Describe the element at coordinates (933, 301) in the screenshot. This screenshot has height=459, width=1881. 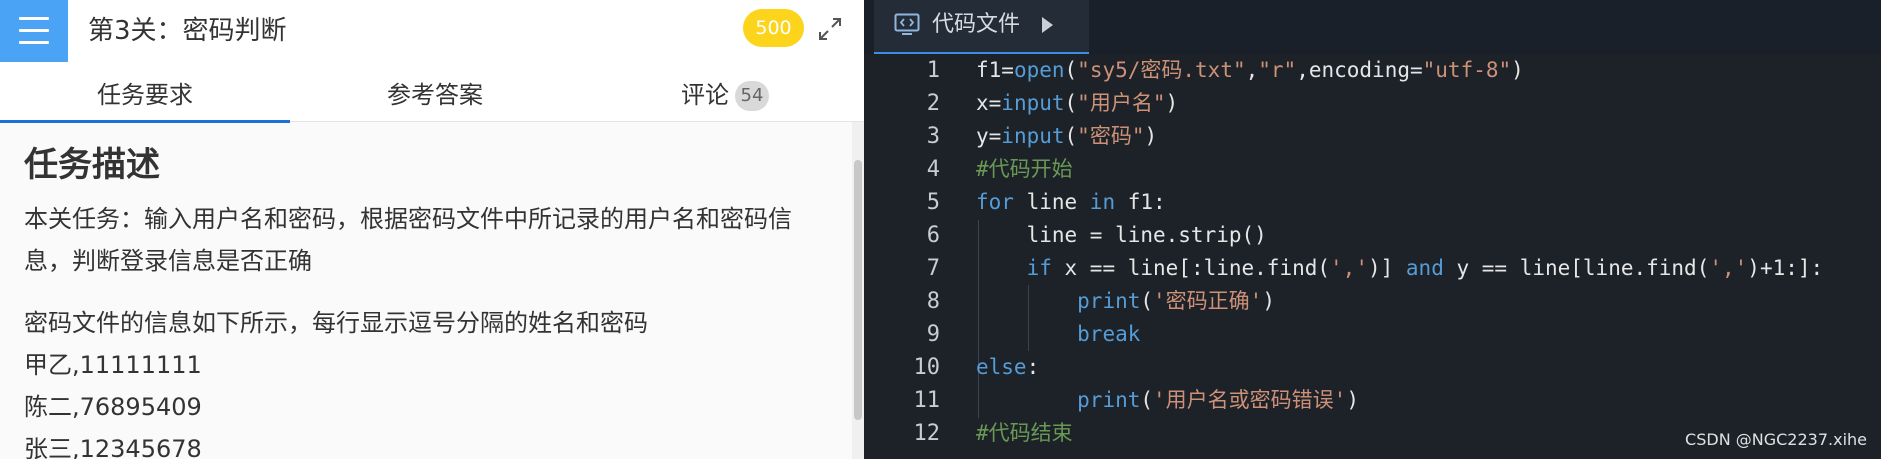
I see `line-number: 8` at that location.